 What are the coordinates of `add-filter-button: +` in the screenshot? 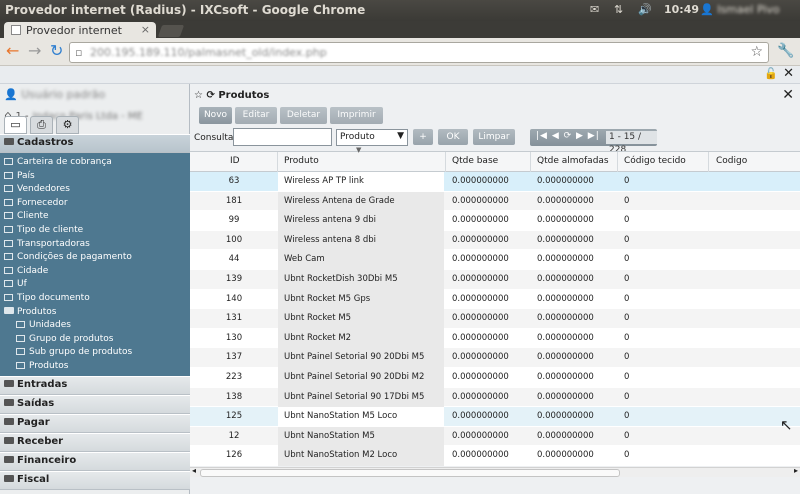 It's located at (423, 137).